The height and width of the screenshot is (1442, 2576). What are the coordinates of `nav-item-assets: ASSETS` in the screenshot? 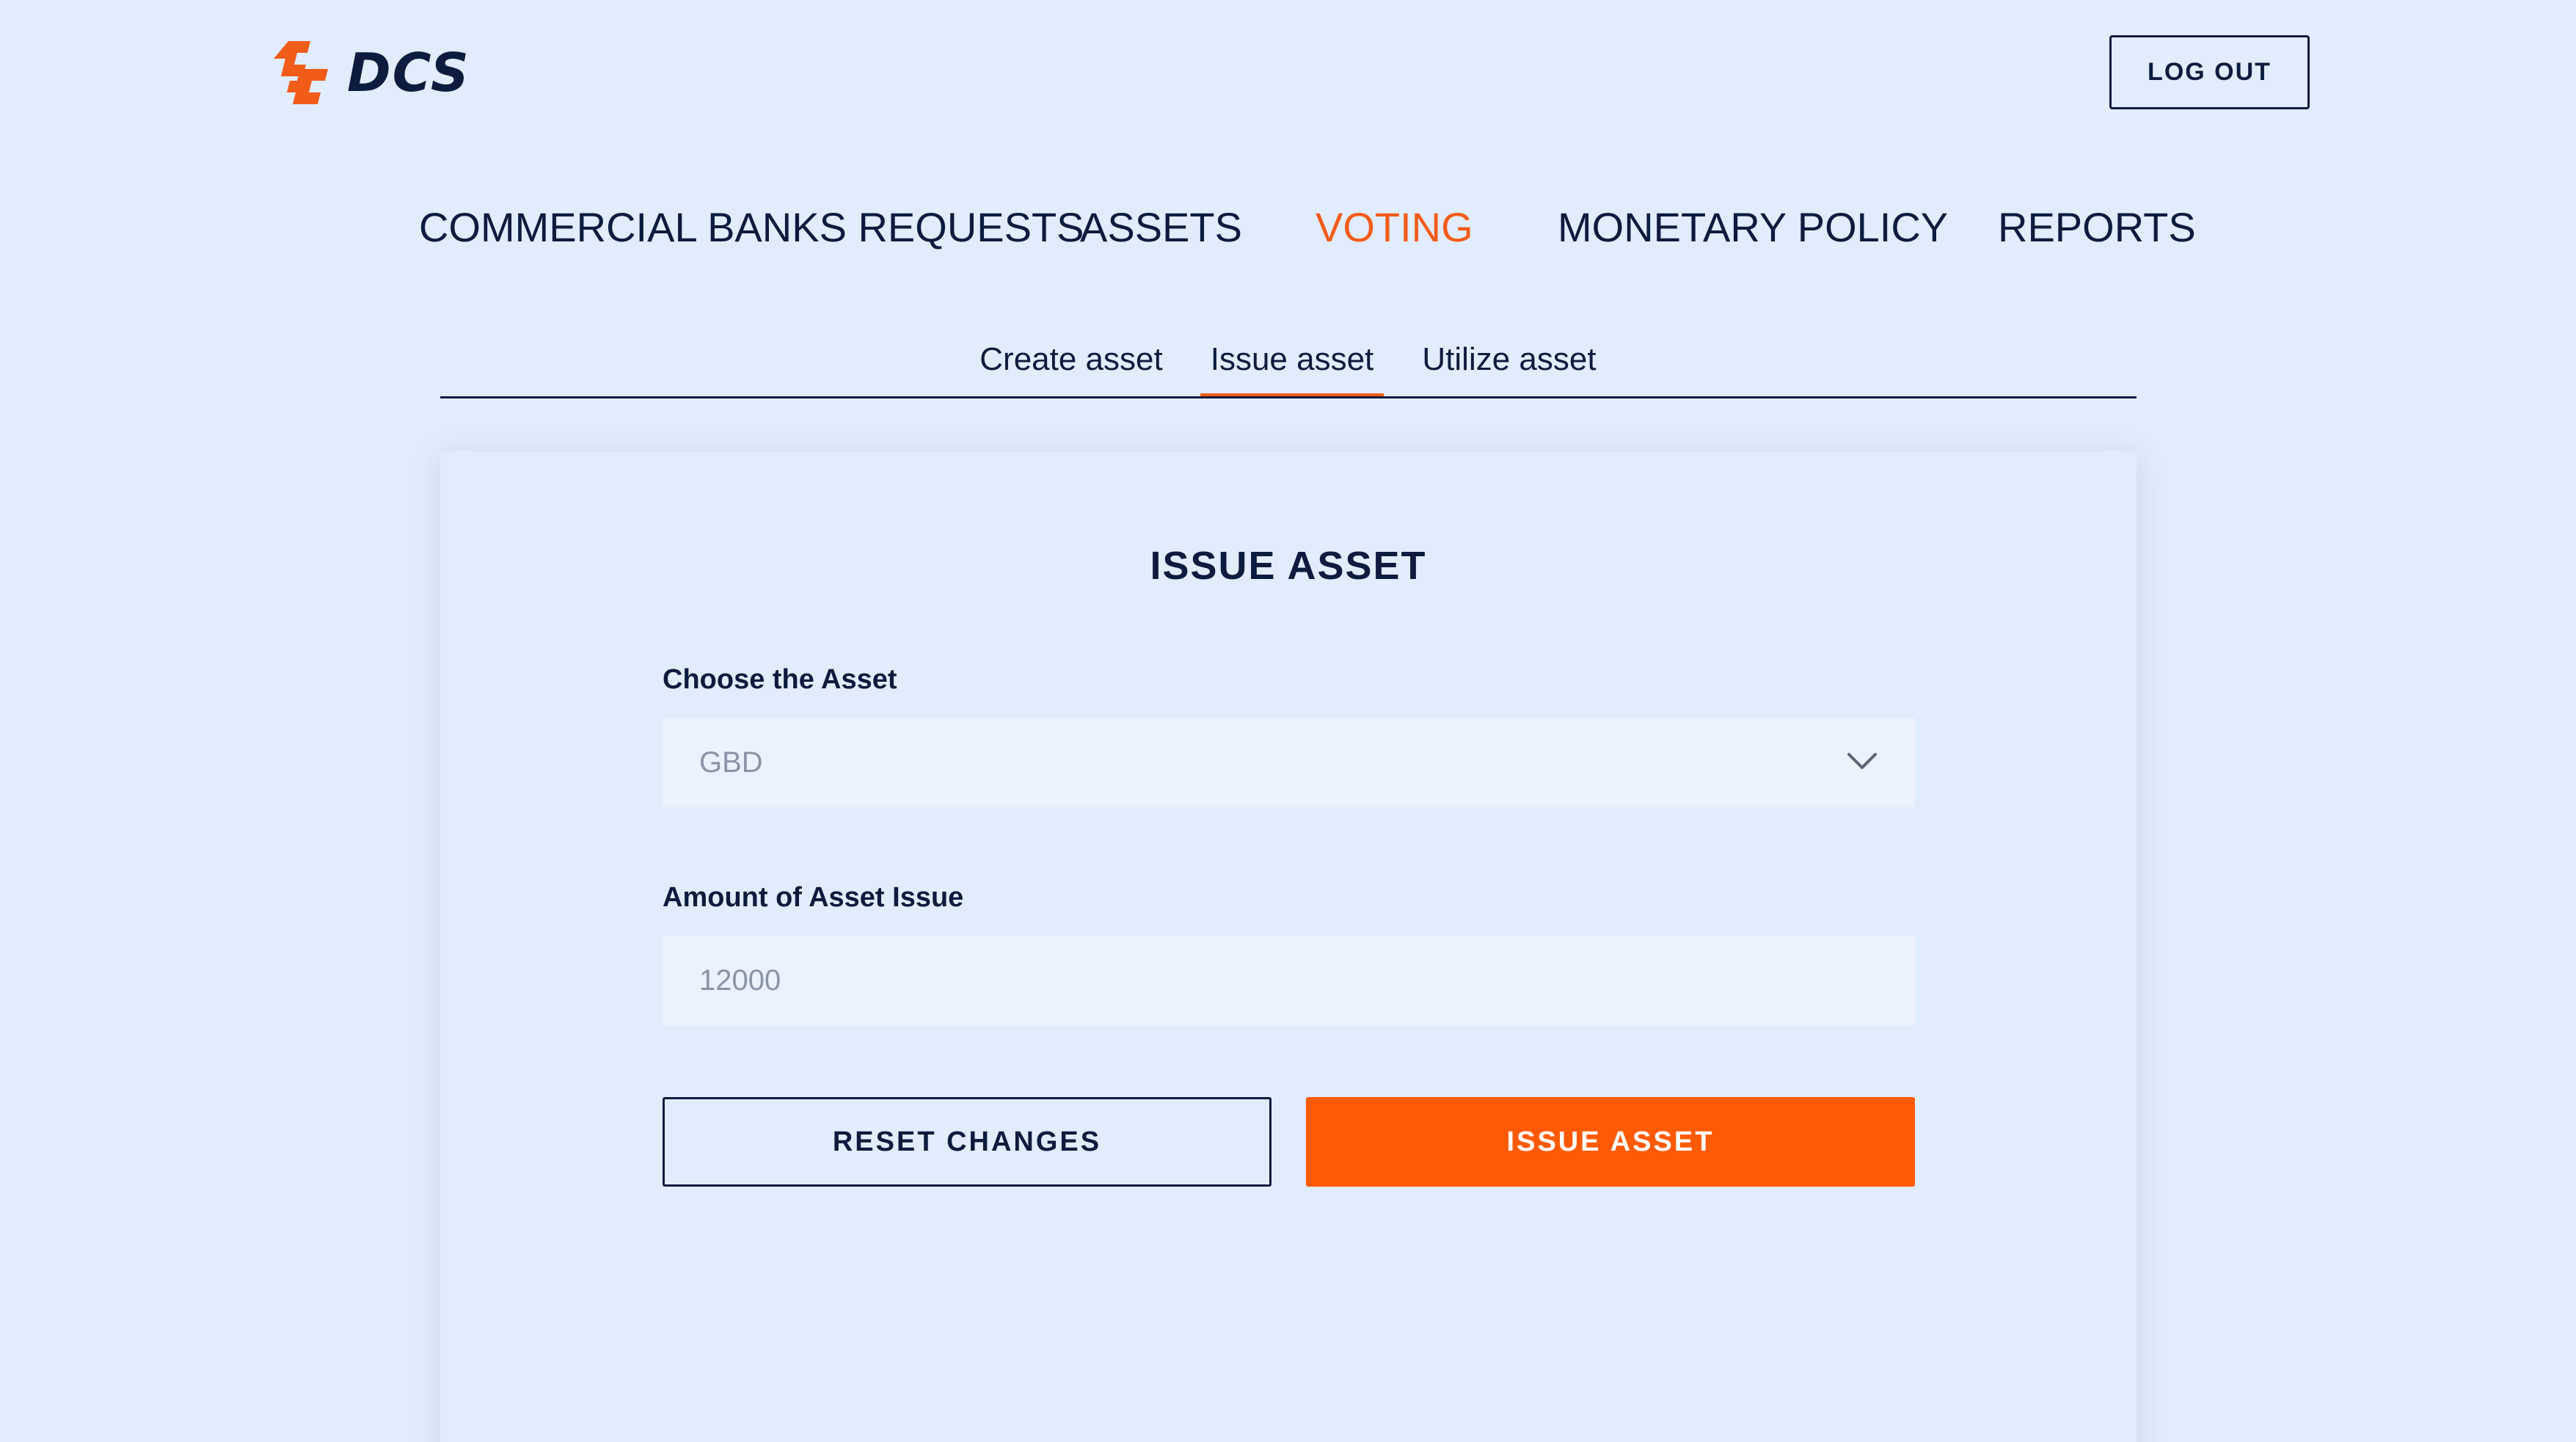 It's located at (1161, 228).